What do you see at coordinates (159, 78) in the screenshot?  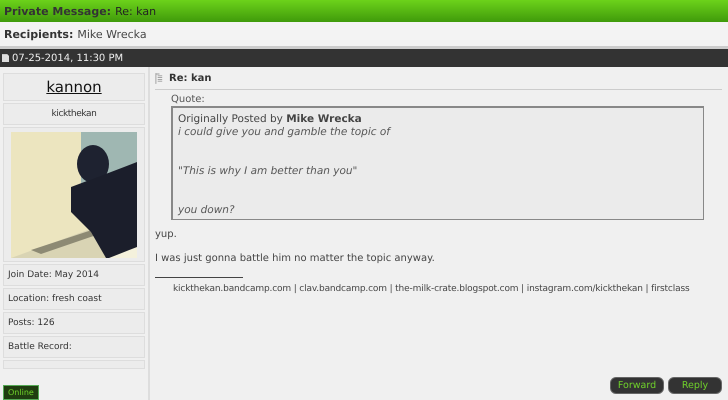 I see `note-icon` at bounding box center [159, 78].